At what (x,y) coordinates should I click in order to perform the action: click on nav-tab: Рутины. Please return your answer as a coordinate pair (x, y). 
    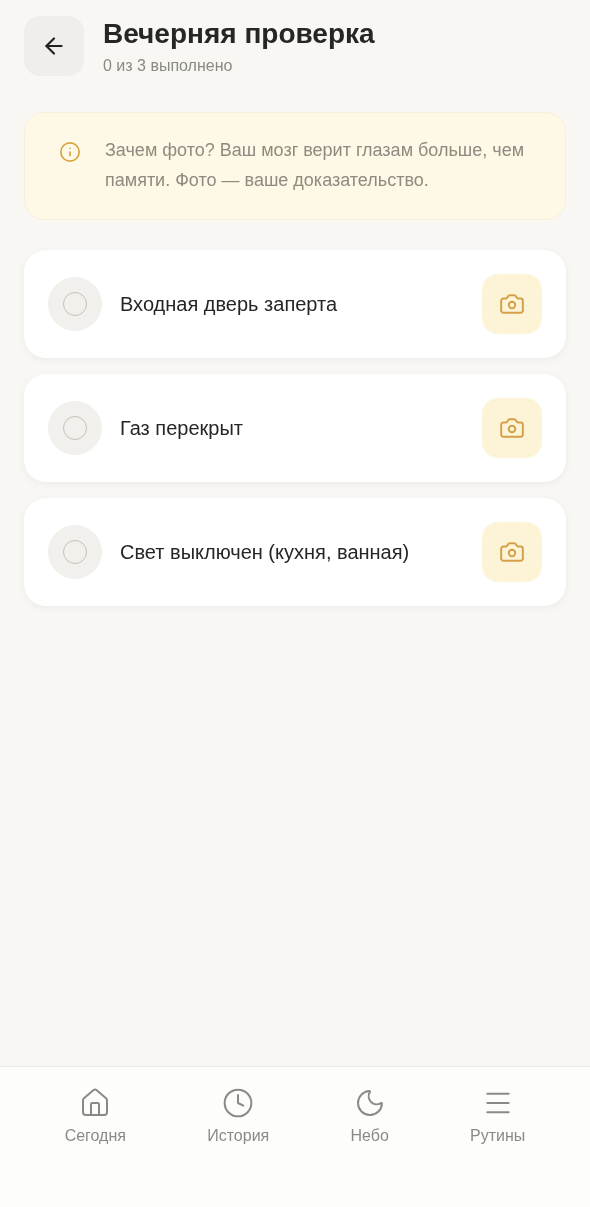
    Looking at the image, I should click on (498, 1119).